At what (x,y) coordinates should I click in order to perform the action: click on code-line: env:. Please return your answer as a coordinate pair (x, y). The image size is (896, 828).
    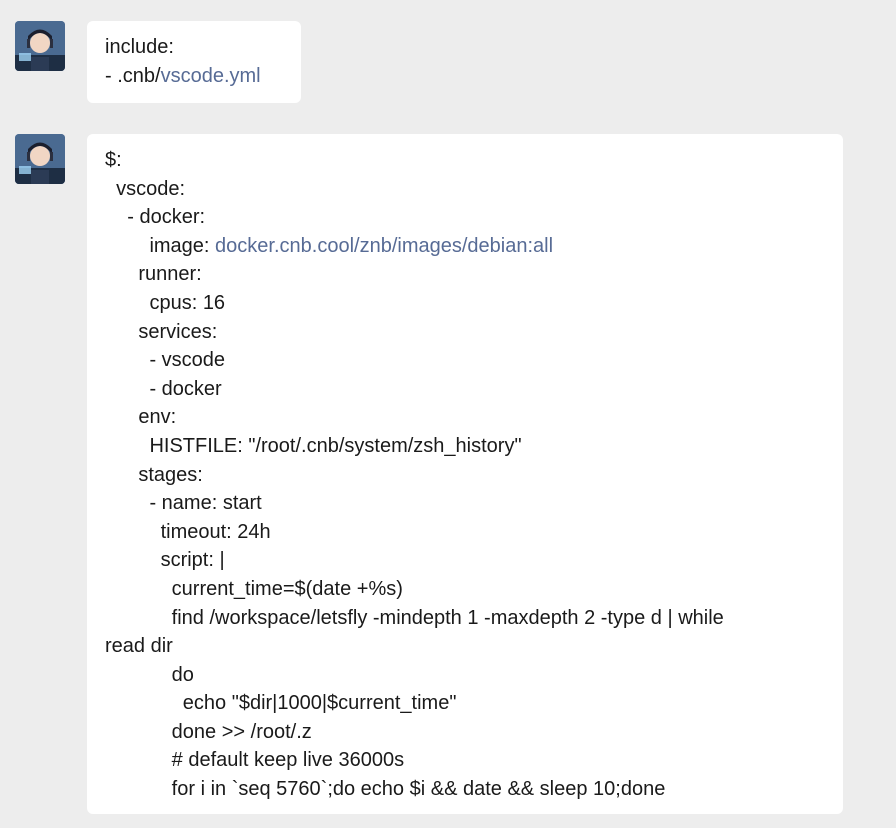
    Looking at the image, I should click on (141, 417).